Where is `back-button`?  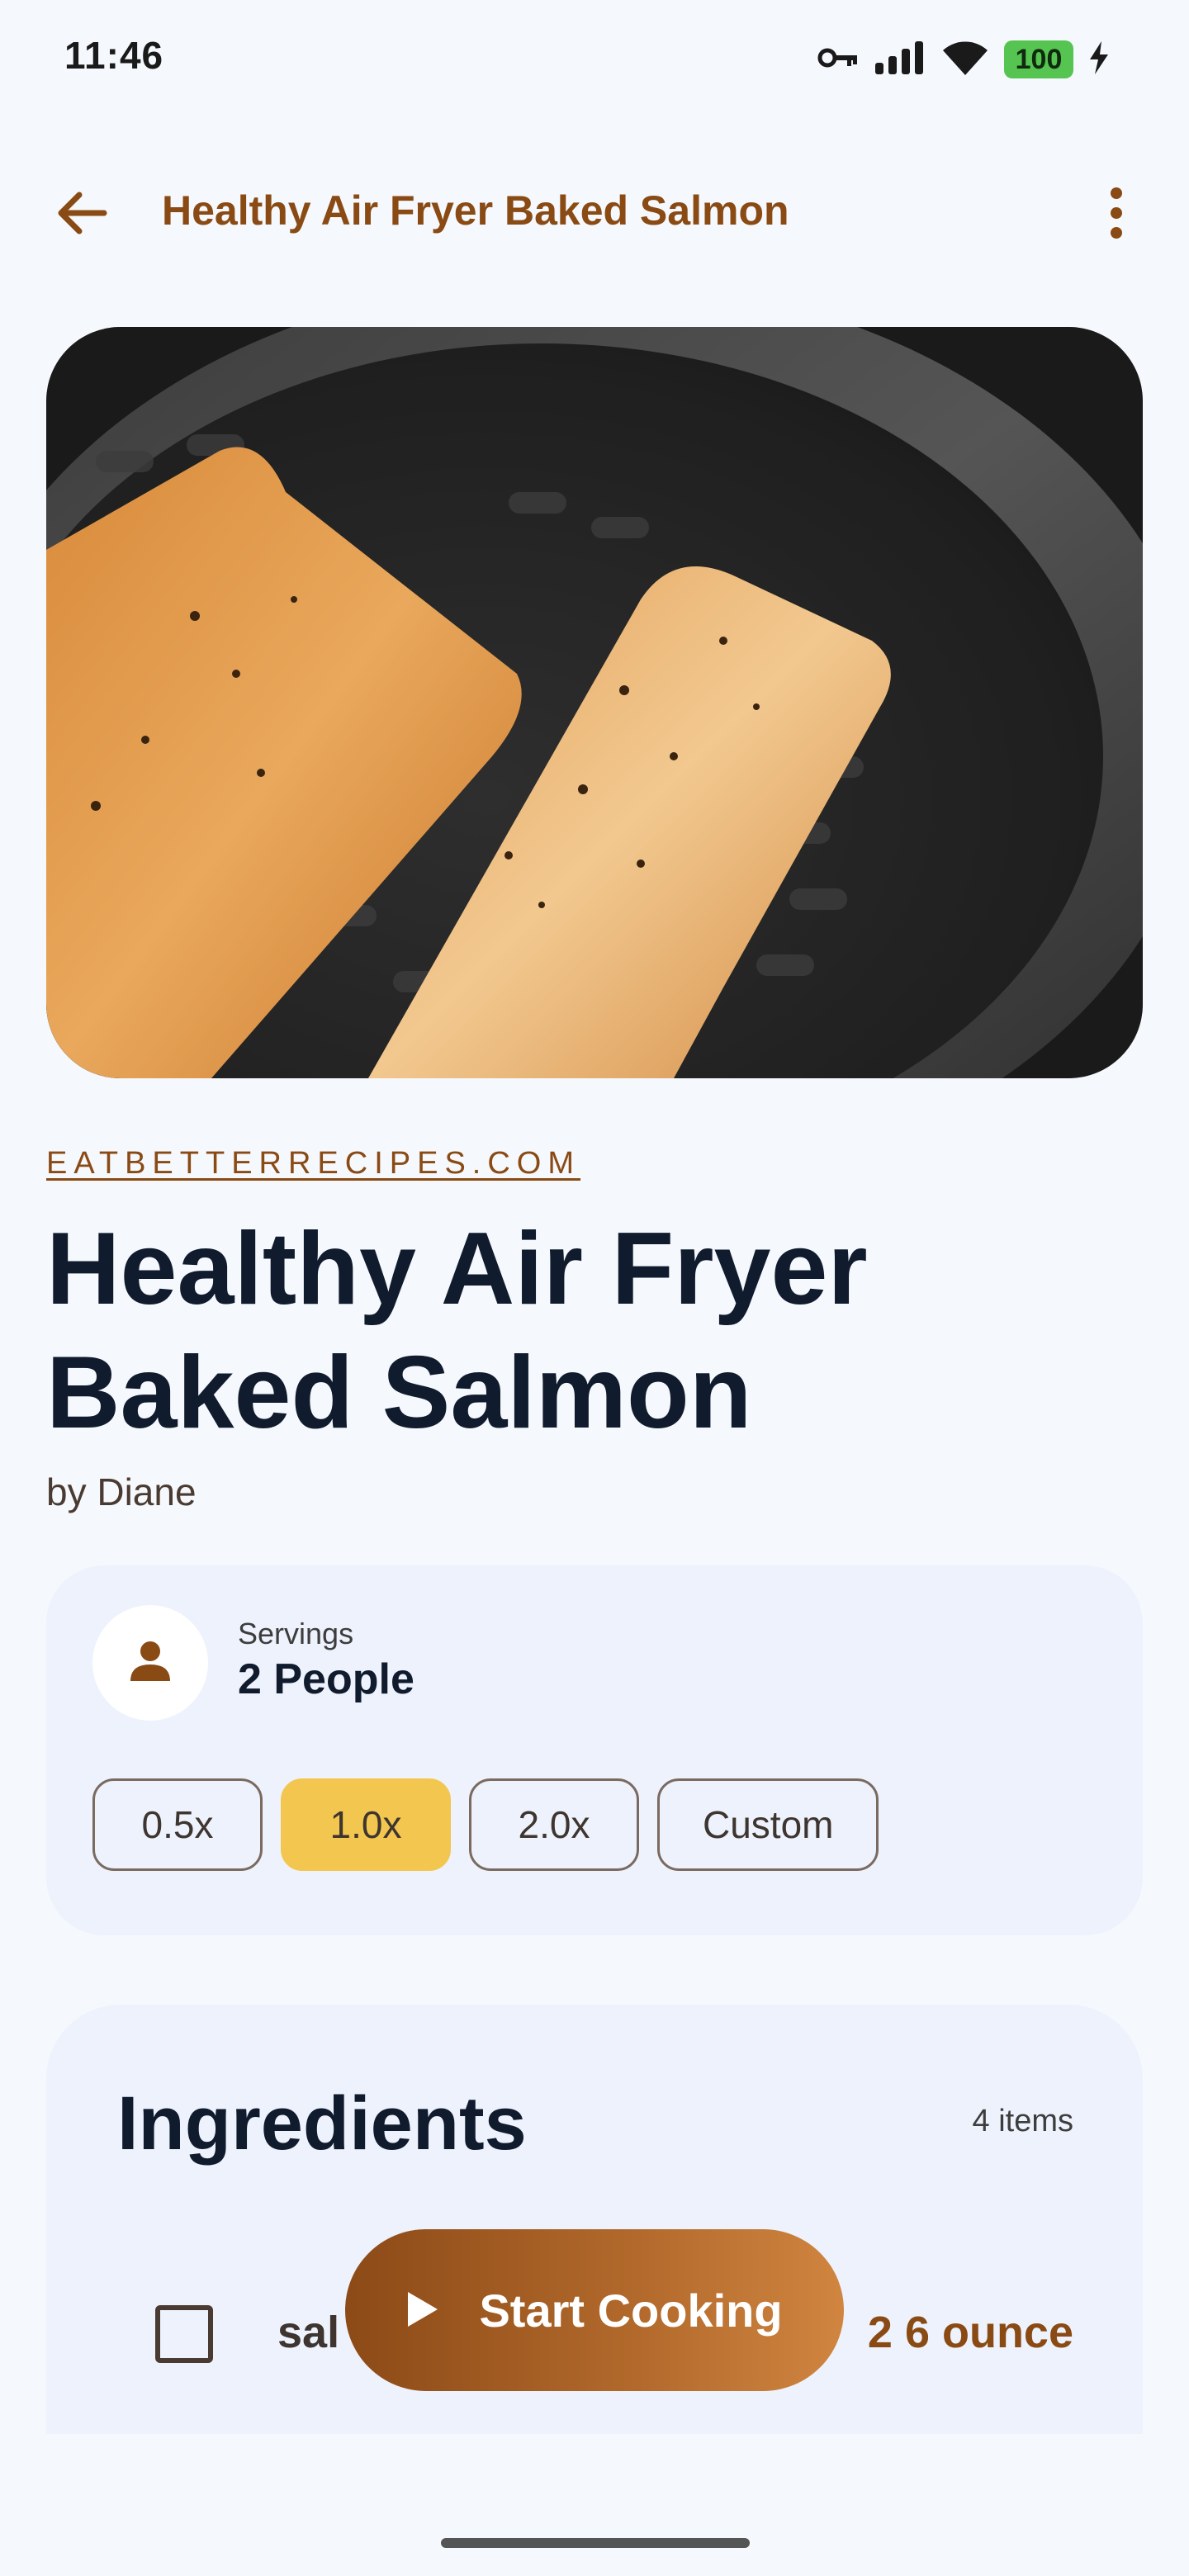
back-button is located at coordinates (81, 214).